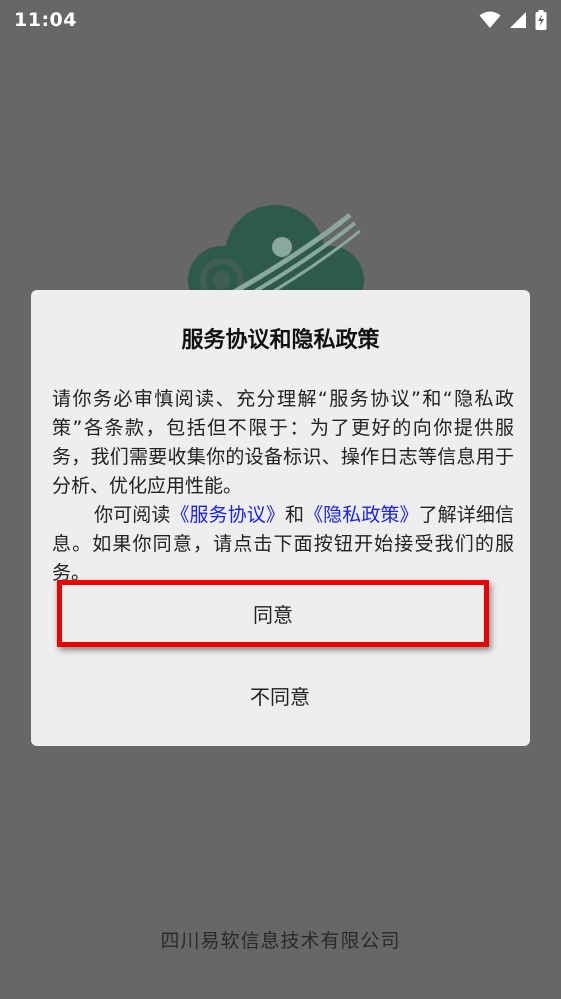 This screenshot has width=561, height=999. Describe the element at coordinates (275, 254) in the screenshot. I see `app-logo-icon` at that location.